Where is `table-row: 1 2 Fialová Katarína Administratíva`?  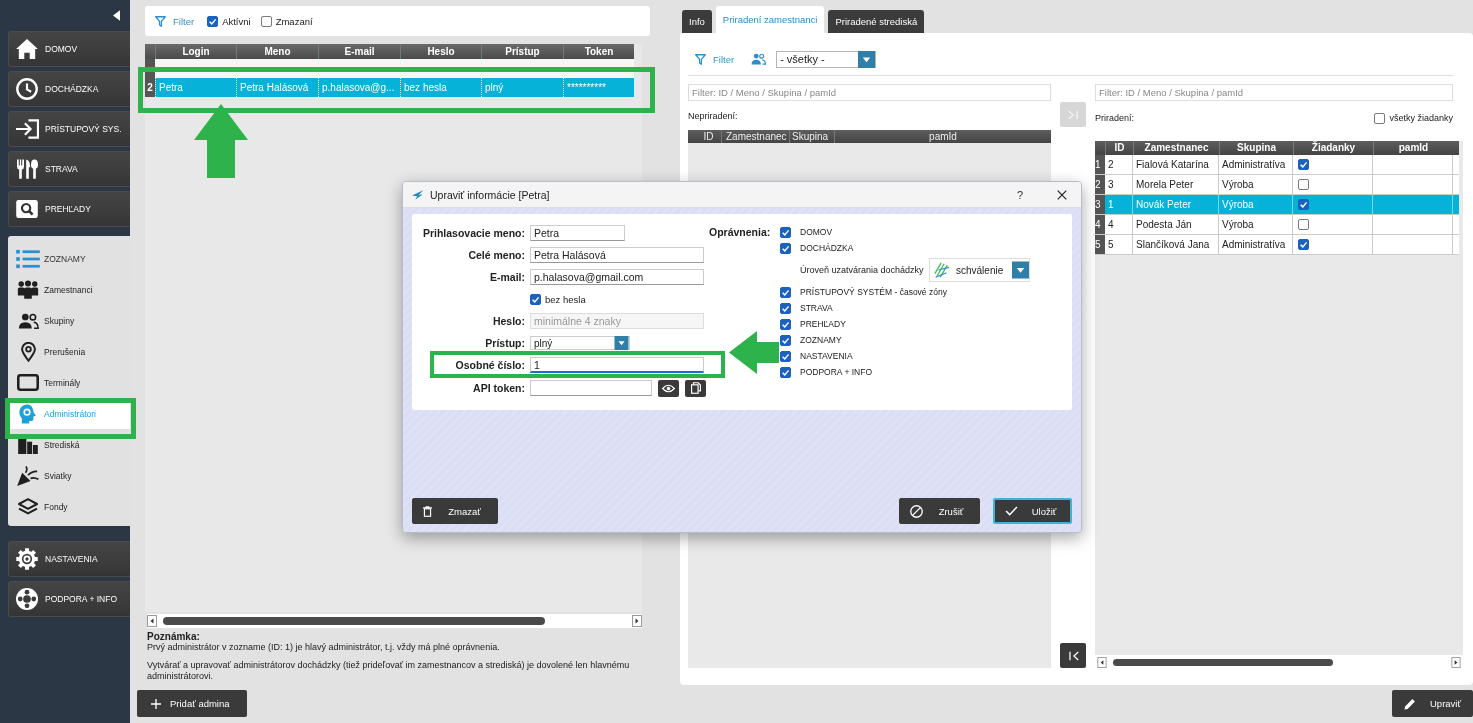
table-row: 1 2 Fialová Katarína Administratíva is located at coordinates (1277, 165).